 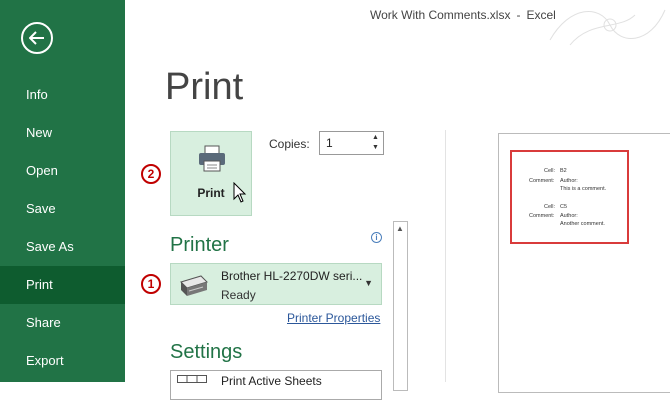 What do you see at coordinates (62, 247) in the screenshot?
I see `nav-item-save-as: Save As` at bounding box center [62, 247].